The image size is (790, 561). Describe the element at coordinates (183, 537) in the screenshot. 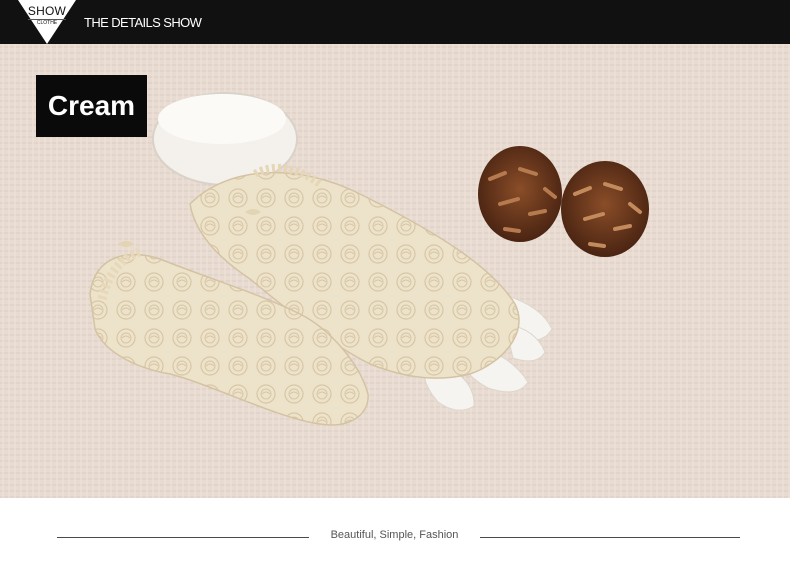

I see `footer-divider-left` at that location.